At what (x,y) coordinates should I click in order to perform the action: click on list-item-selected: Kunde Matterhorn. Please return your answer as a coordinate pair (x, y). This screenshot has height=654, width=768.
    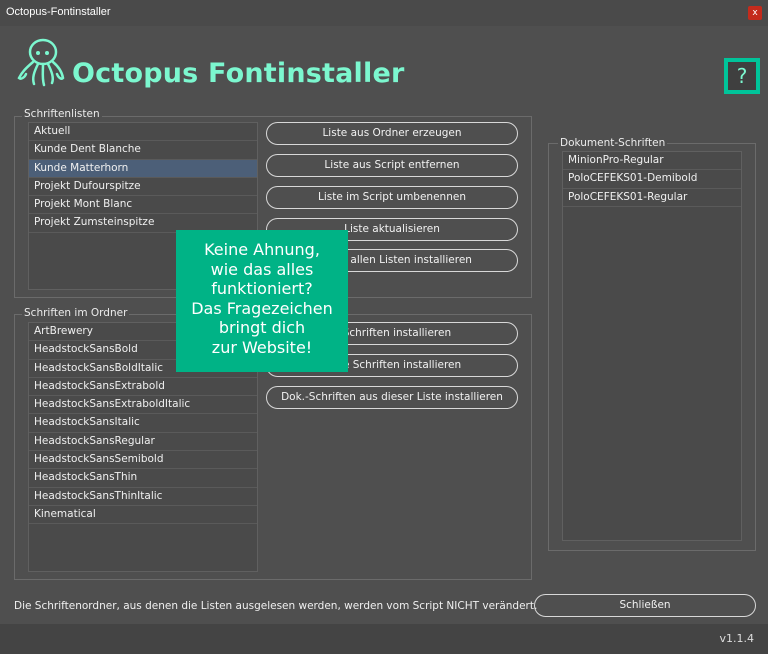
    Looking at the image, I should click on (143, 168).